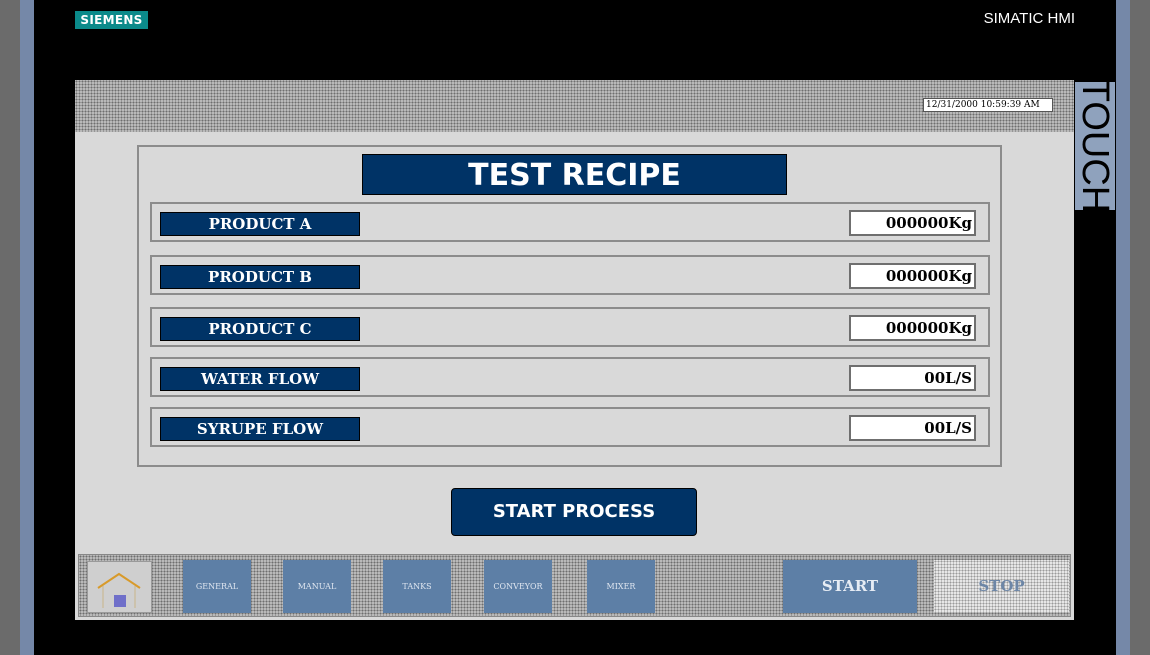 This screenshot has height=655, width=1150. I want to click on home-button, so click(119, 587).